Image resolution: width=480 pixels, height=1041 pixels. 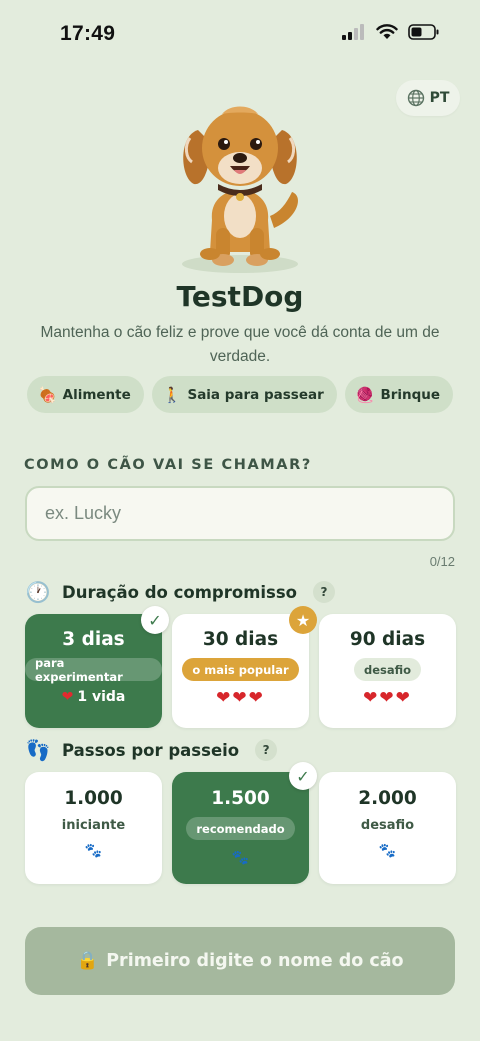 I want to click on duration-option-title: 90 dias, so click(x=387, y=639).